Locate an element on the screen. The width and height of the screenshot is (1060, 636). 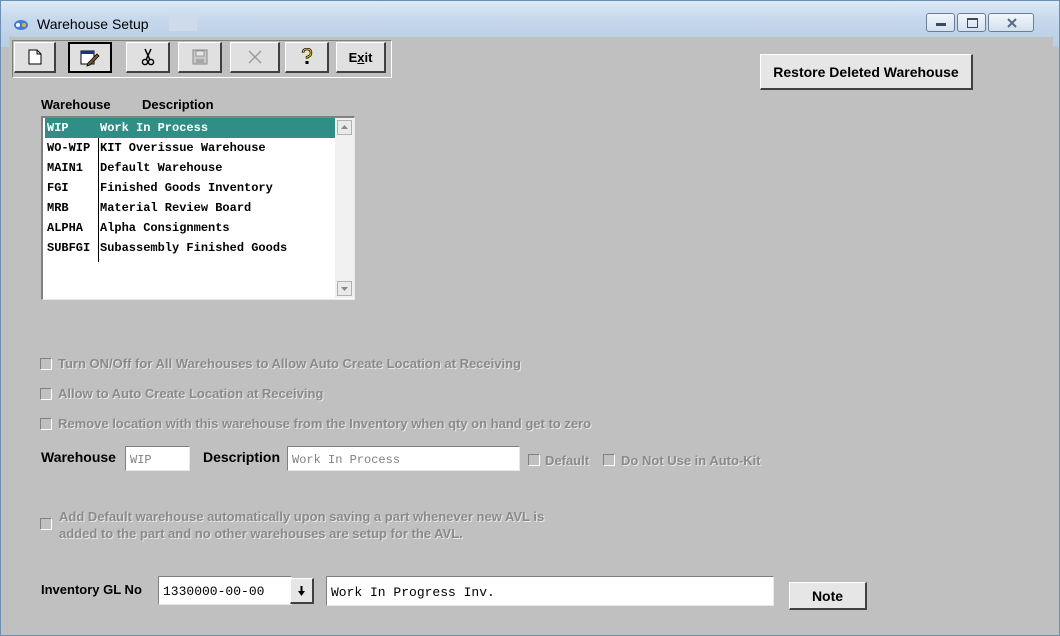
scroll-up-button is located at coordinates (344, 127).